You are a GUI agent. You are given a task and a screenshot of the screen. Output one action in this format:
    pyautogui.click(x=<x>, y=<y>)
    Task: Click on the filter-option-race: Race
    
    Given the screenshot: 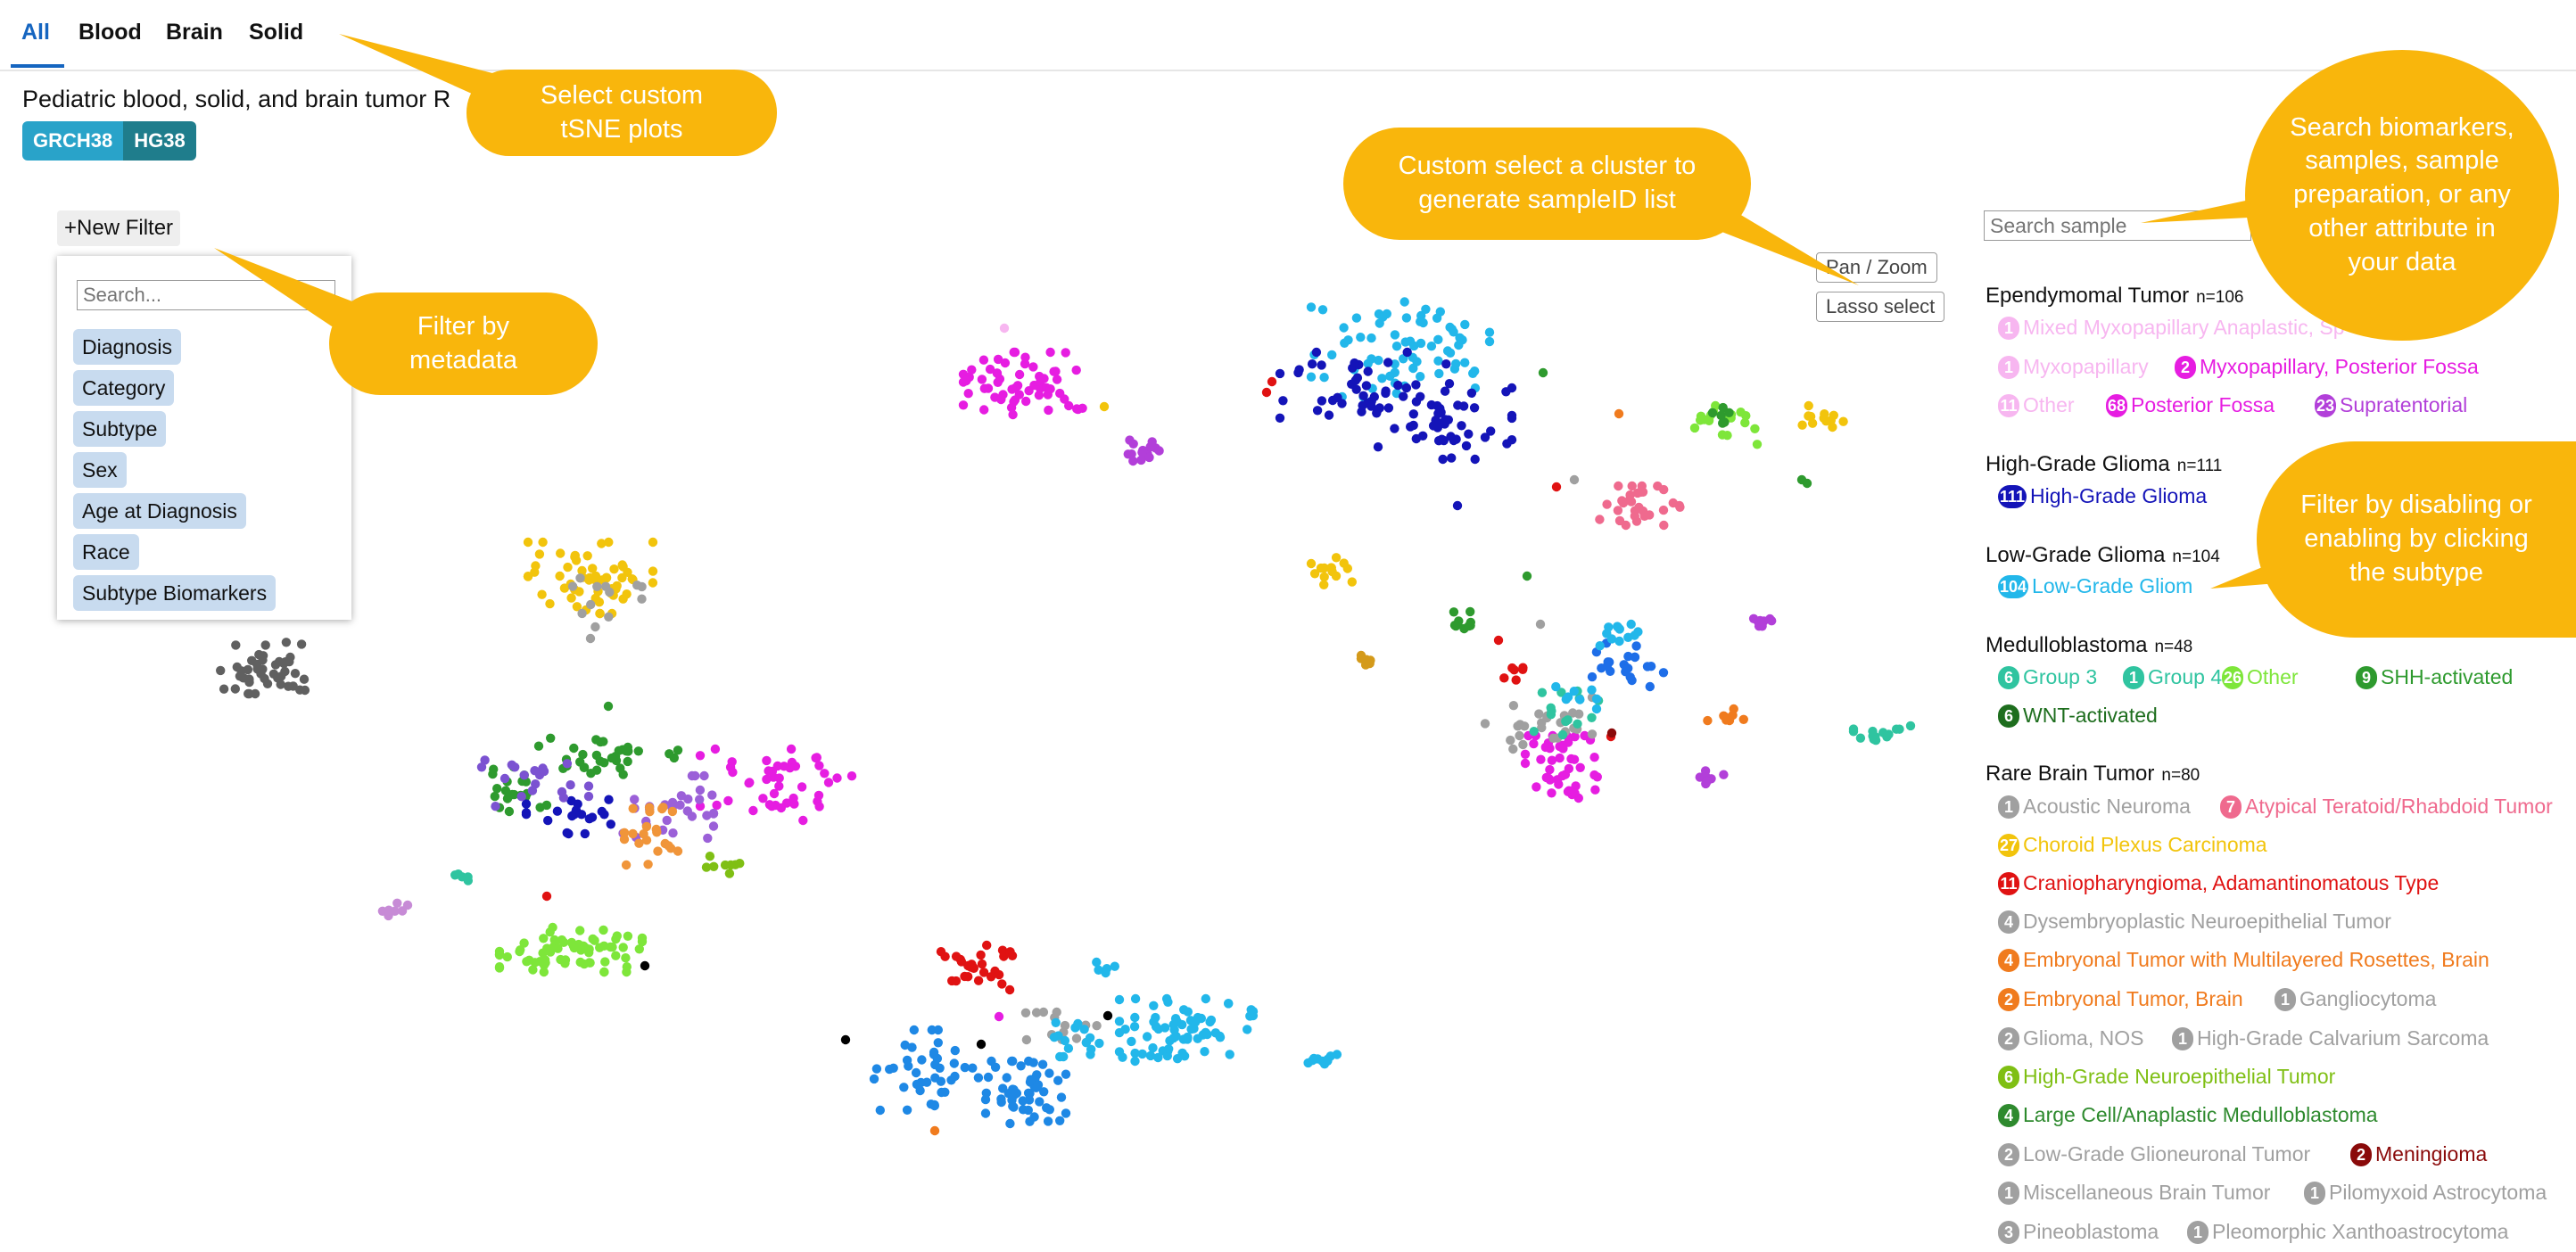 What is the action you would take?
    pyautogui.click(x=106, y=552)
    